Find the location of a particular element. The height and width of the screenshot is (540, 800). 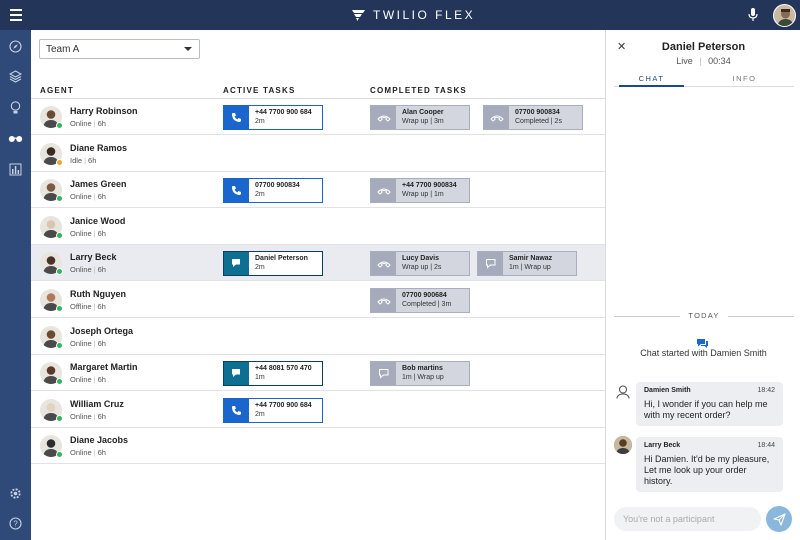

task-title: +44 8081 570 470 is located at coordinates (283, 369).